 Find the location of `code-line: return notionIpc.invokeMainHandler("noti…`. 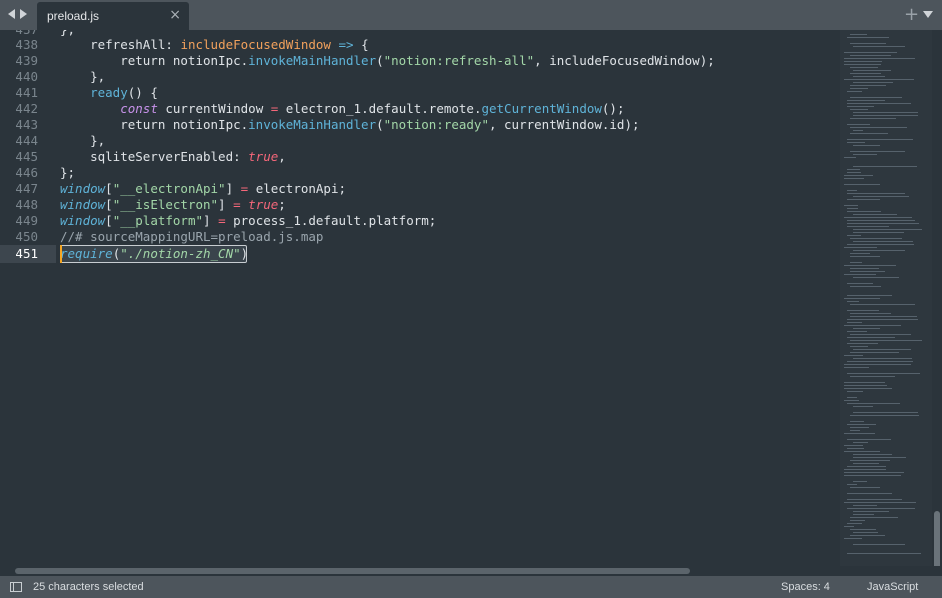

code-line: return notionIpc.invokeMainHandler("noti… is located at coordinates (387, 60).